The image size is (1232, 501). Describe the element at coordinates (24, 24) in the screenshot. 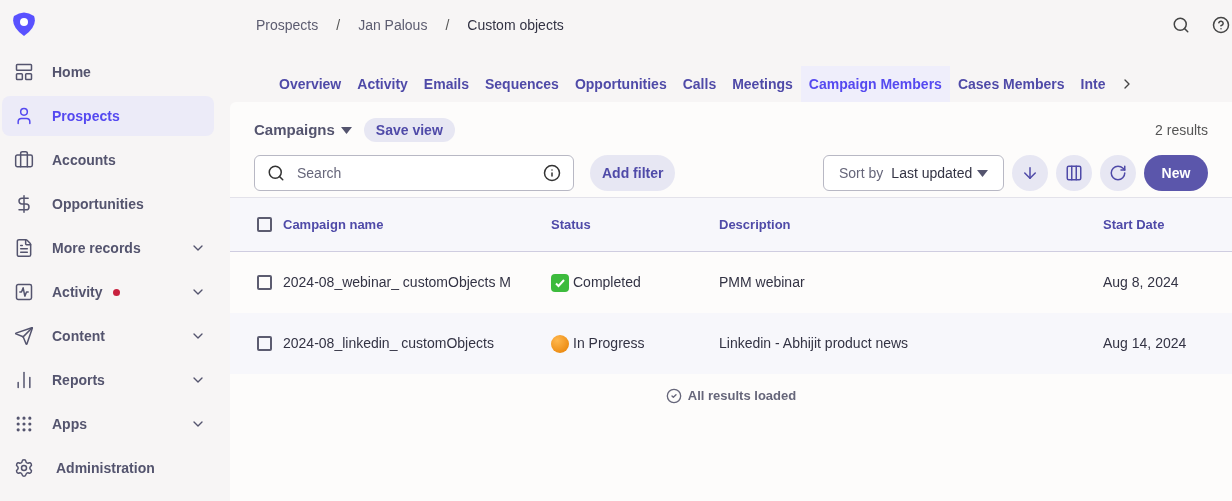

I see `logo-icon` at that location.